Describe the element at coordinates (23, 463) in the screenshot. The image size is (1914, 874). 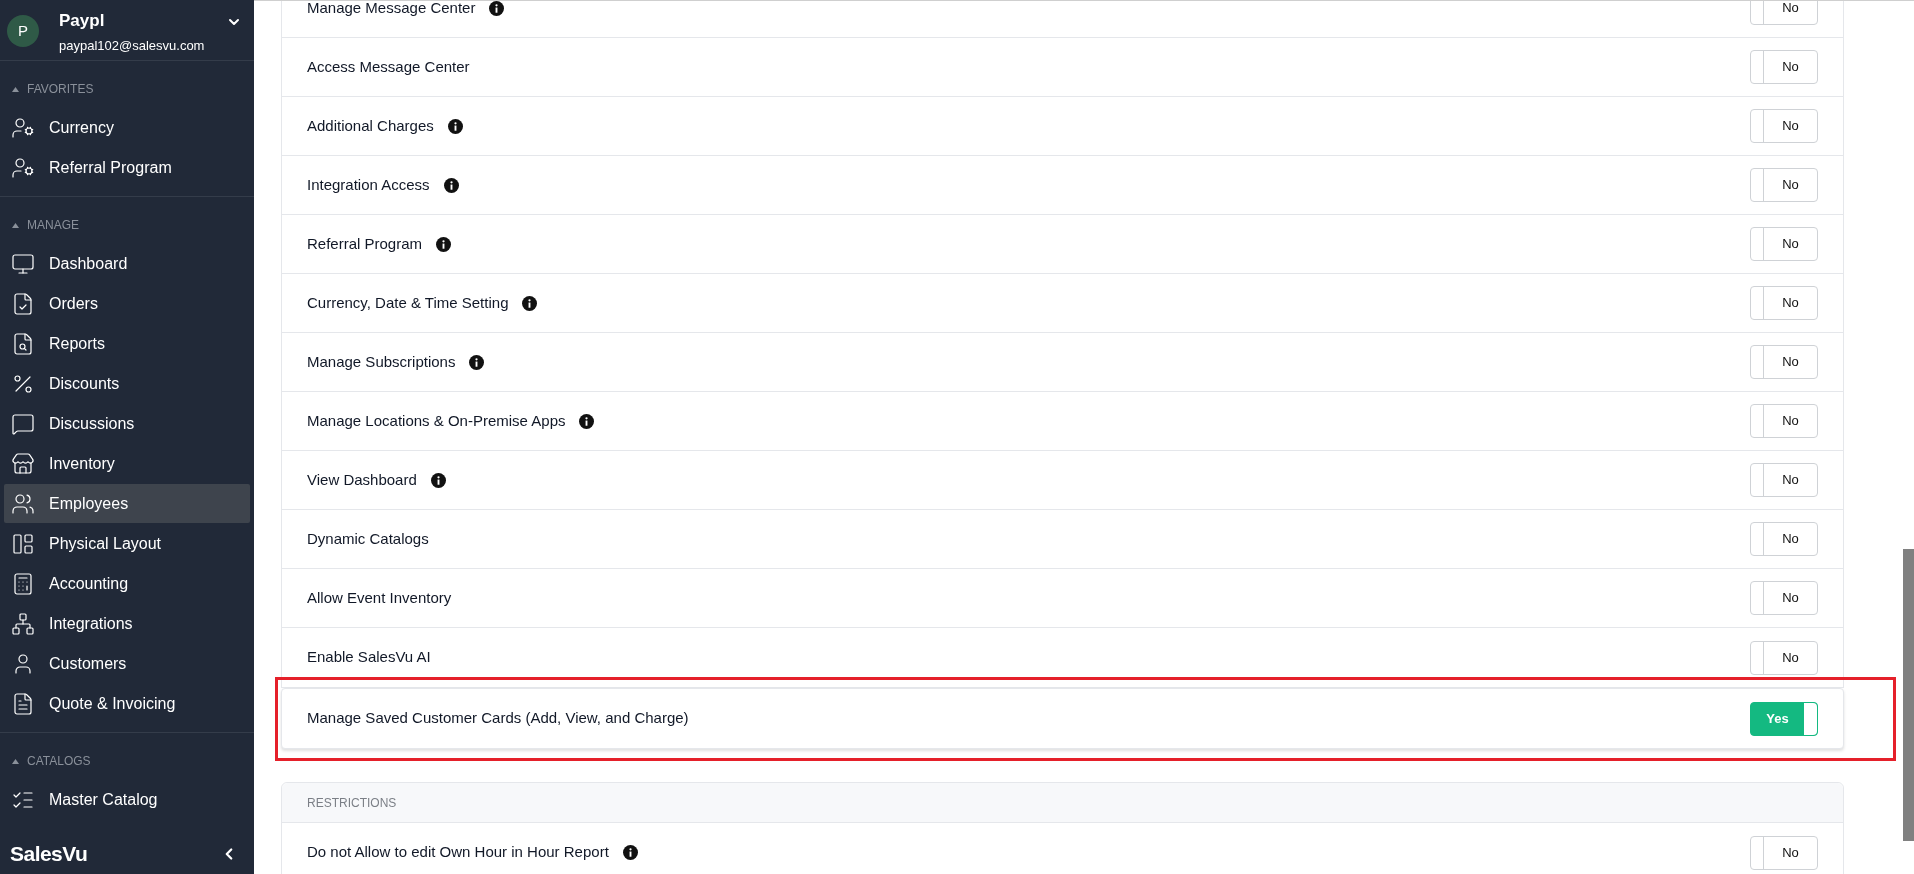
I see `store-icon` at that location.